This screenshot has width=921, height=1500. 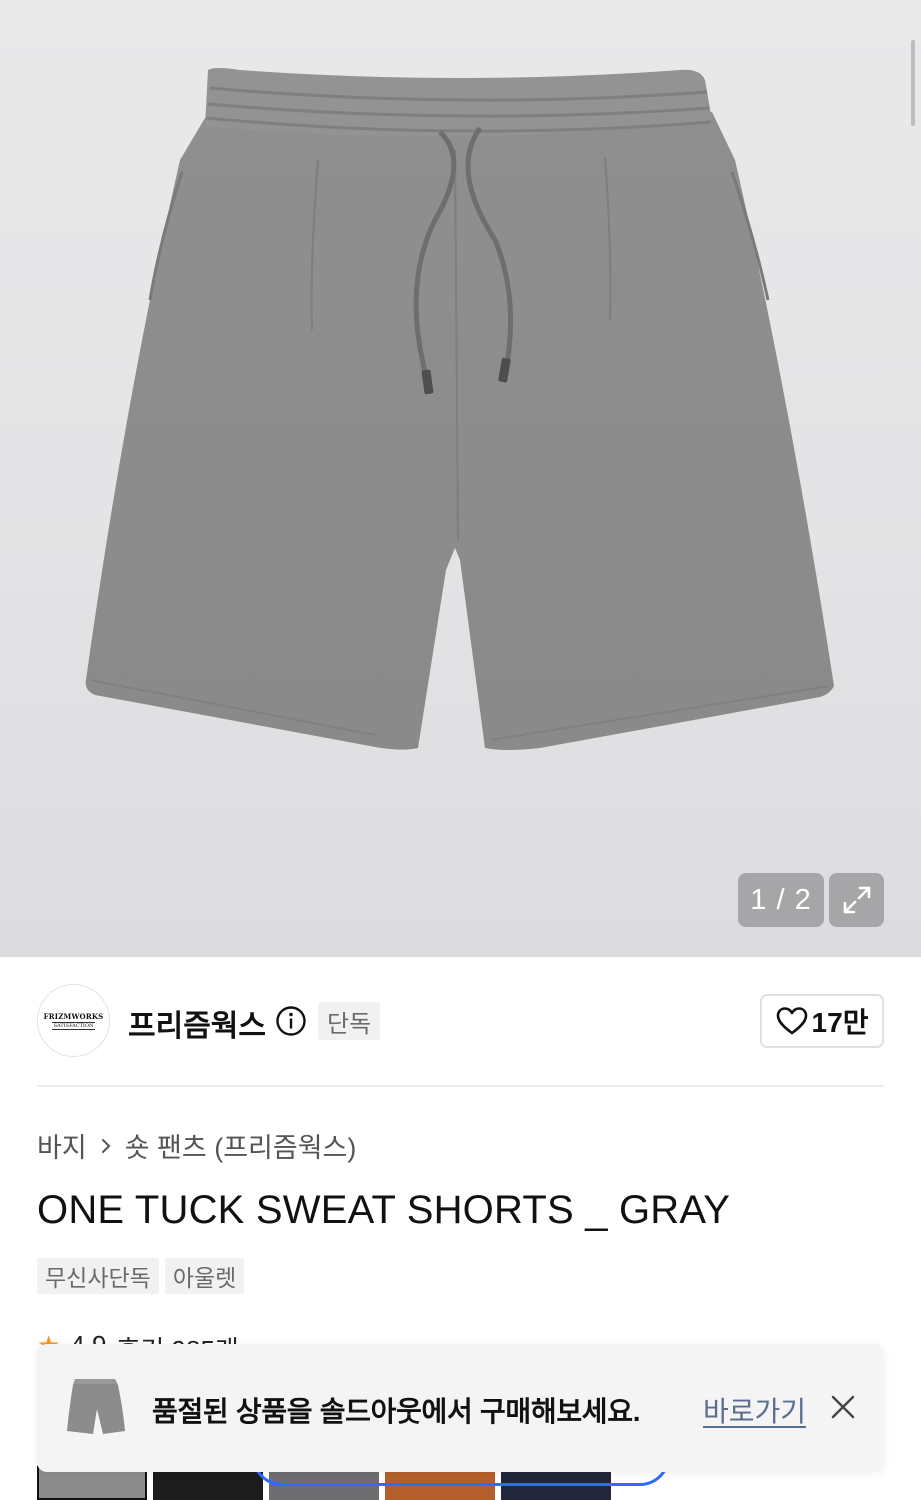 What do you see at coordinates (840, 1022) in the screenshot?
I see `like-count: 17만` at bounding box center [840, 1022].